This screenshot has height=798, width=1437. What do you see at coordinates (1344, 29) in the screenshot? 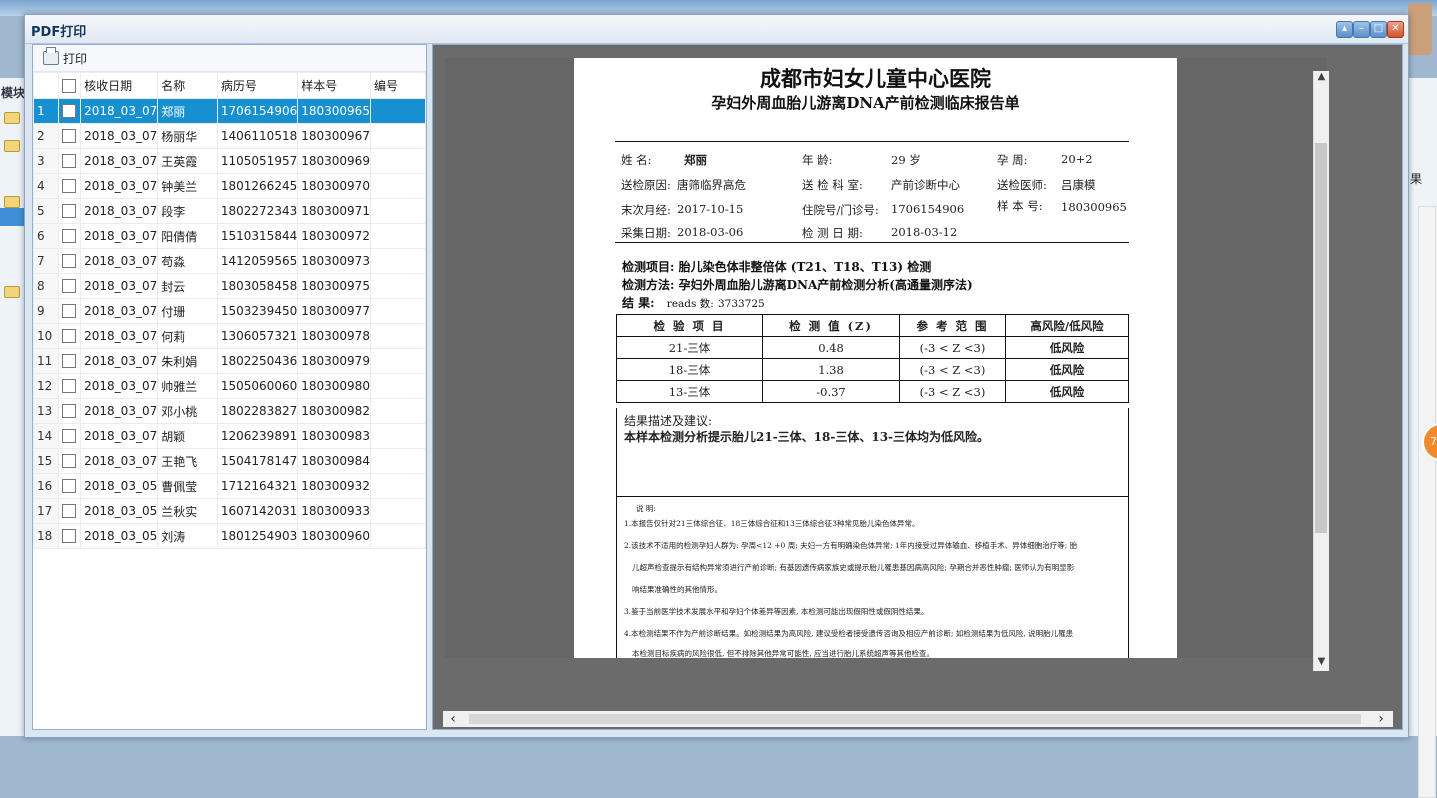
I see `collapse-button: ▴` at bounding box center [1344, 29].